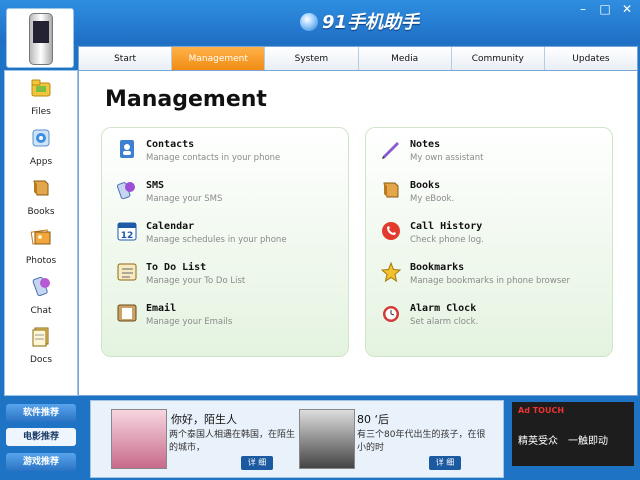  What do you see at coordinates (573, 434) in the screenshot?
I see `ad-banner: Ad TOUCH 精英受众 一触即动` at bounding box center [573, 434].